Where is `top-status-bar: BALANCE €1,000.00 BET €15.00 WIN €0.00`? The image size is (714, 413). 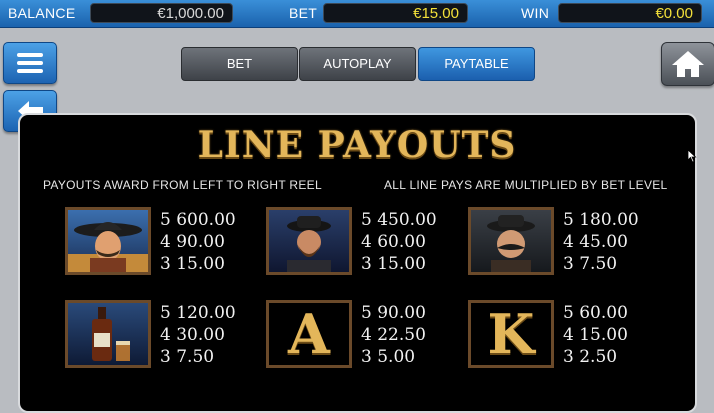
top-status-bar: BALANCE €1,000.00 BET €15.00 WIN €0.00 is located at coordinates (357, 14).